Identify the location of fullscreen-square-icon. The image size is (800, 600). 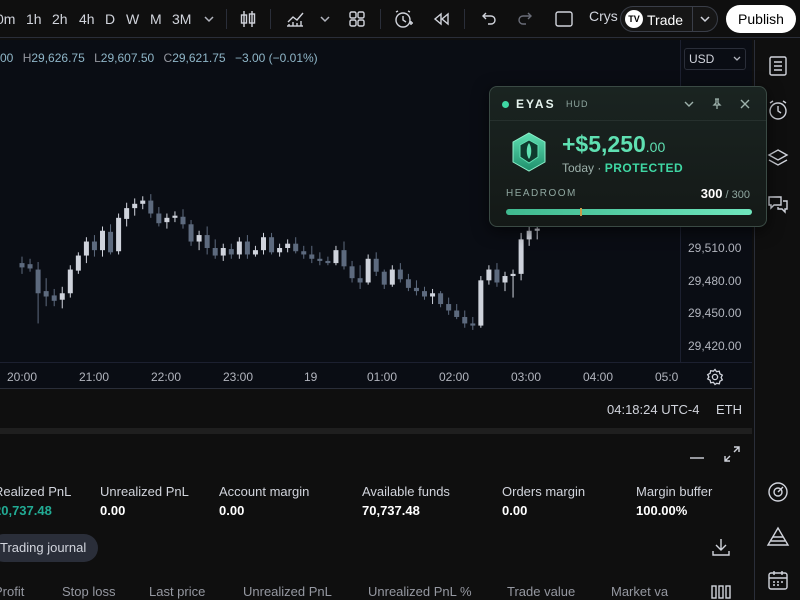
(564, 19).